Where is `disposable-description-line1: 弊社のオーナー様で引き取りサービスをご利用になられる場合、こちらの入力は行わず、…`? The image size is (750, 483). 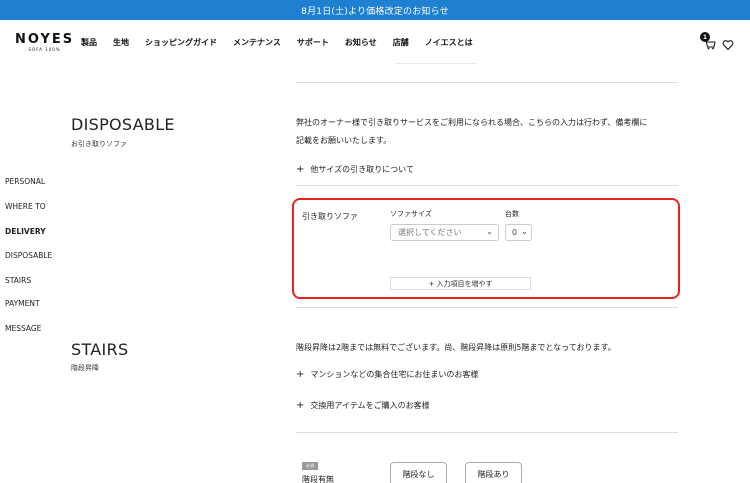 disposable-description-line1: 弊社のオーナー様で引き取りサービスをご利用になられる場合、こちらの入力は行わず、… is located at coordinates (472, 122).